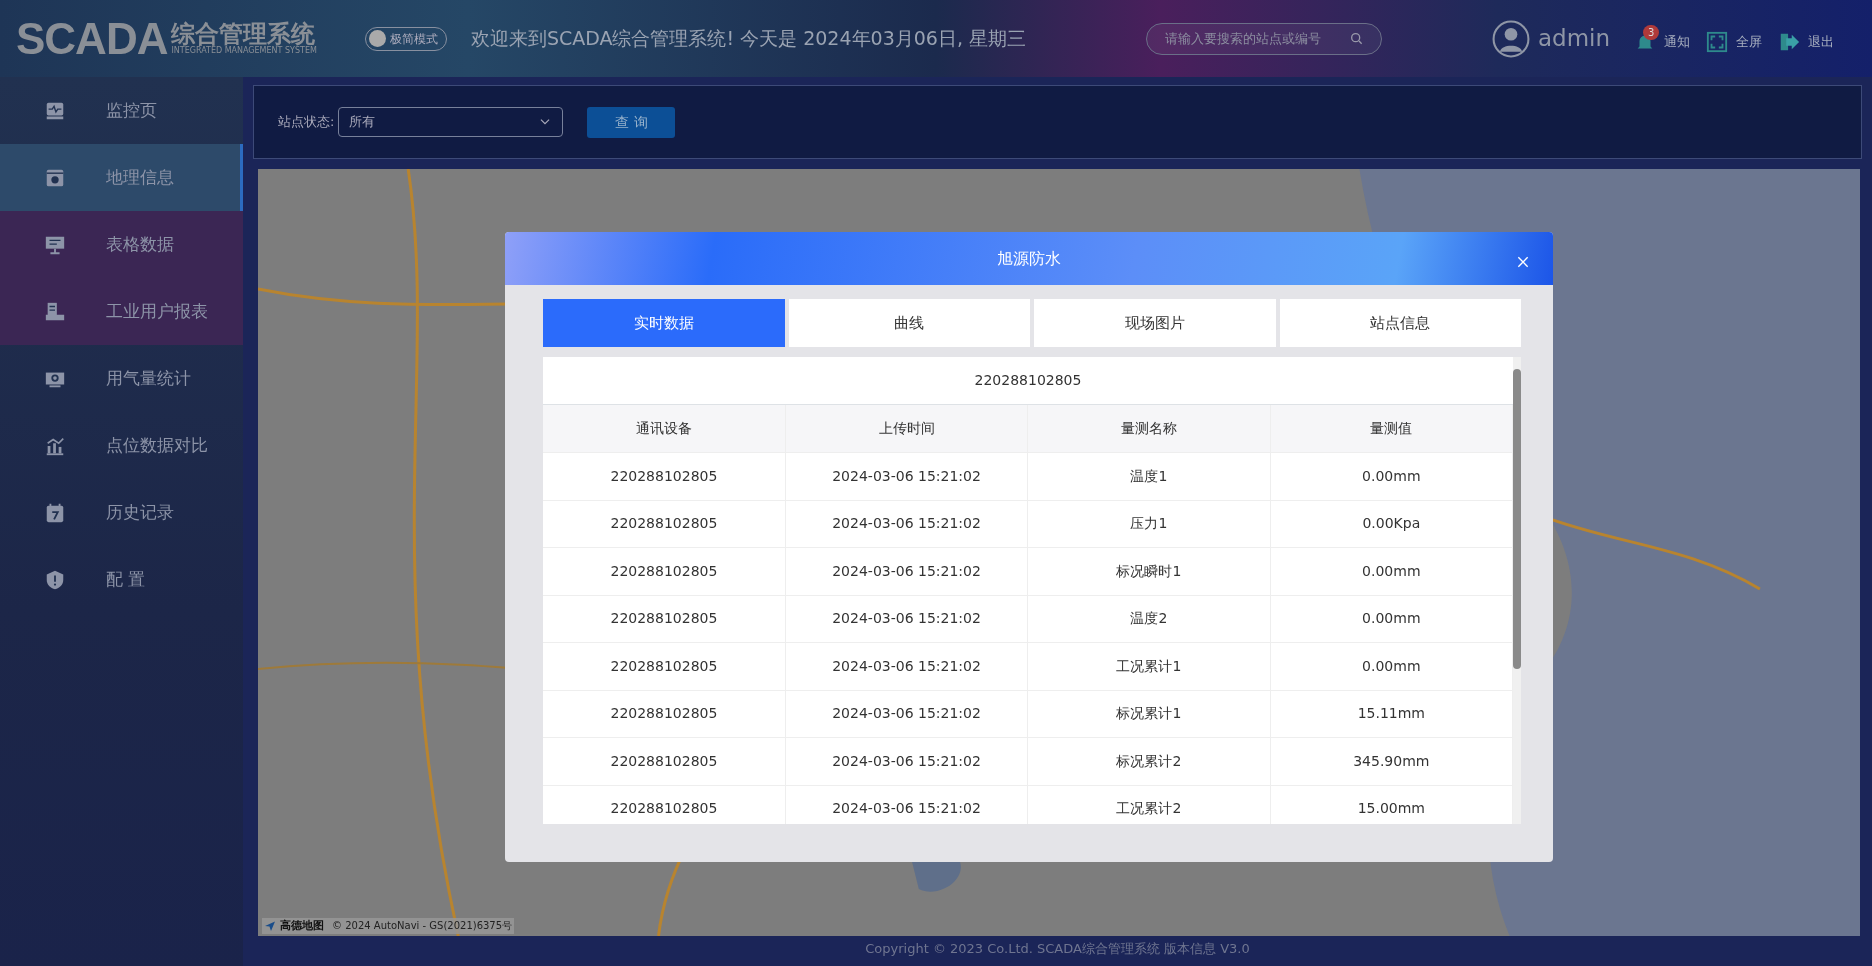  I want to click on column-header: 通讯设备, so click(664, 429).